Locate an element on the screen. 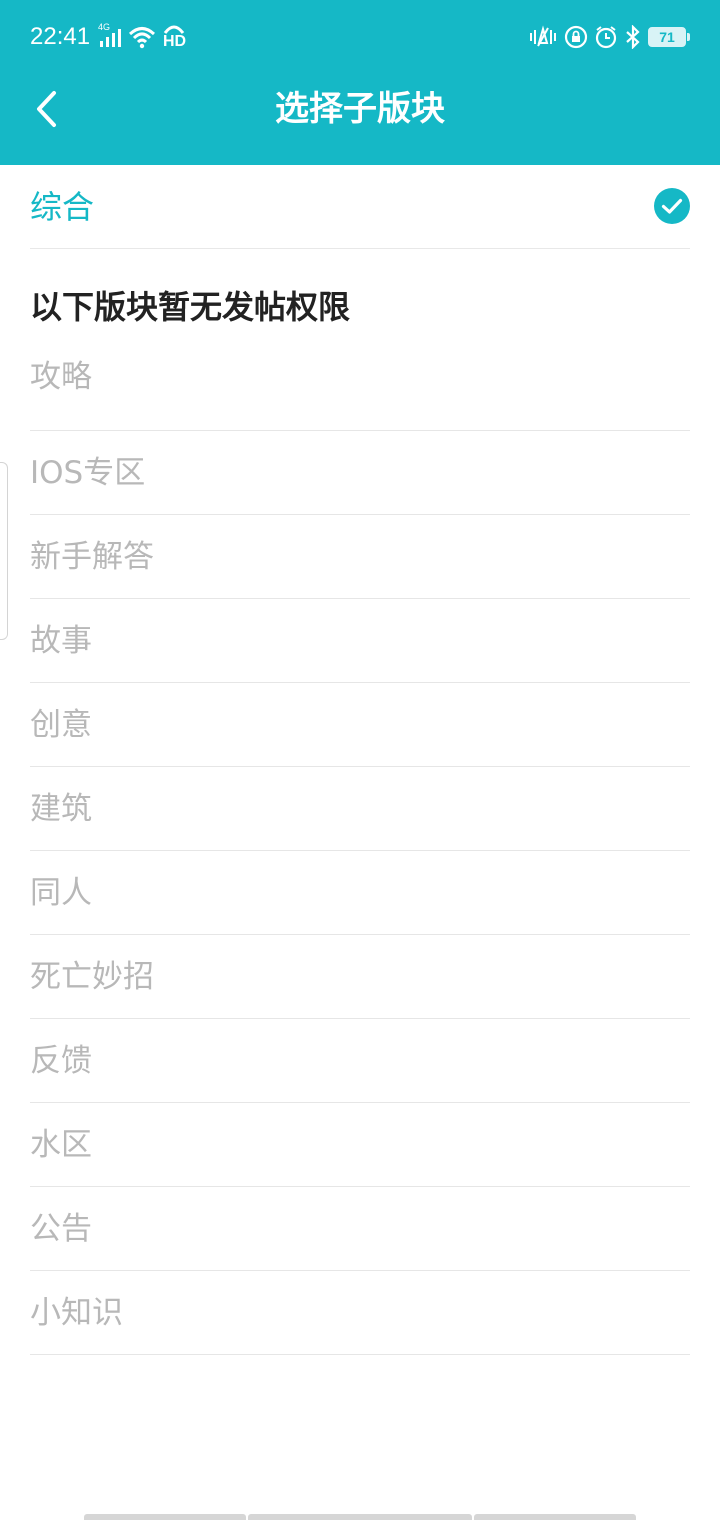 Image resolution: width=720 pixels, height=1520 pixels. alarm-icon is located at coordinates (606, 37).